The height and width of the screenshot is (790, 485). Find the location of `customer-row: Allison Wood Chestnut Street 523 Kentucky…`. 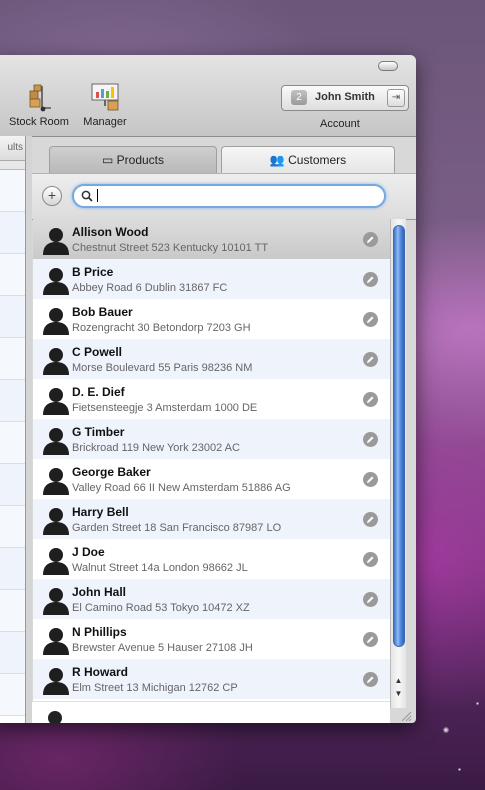

customer-row: Allison Wood Chestnut Street 523 Kentucky… is located at coordinates (211, 239).